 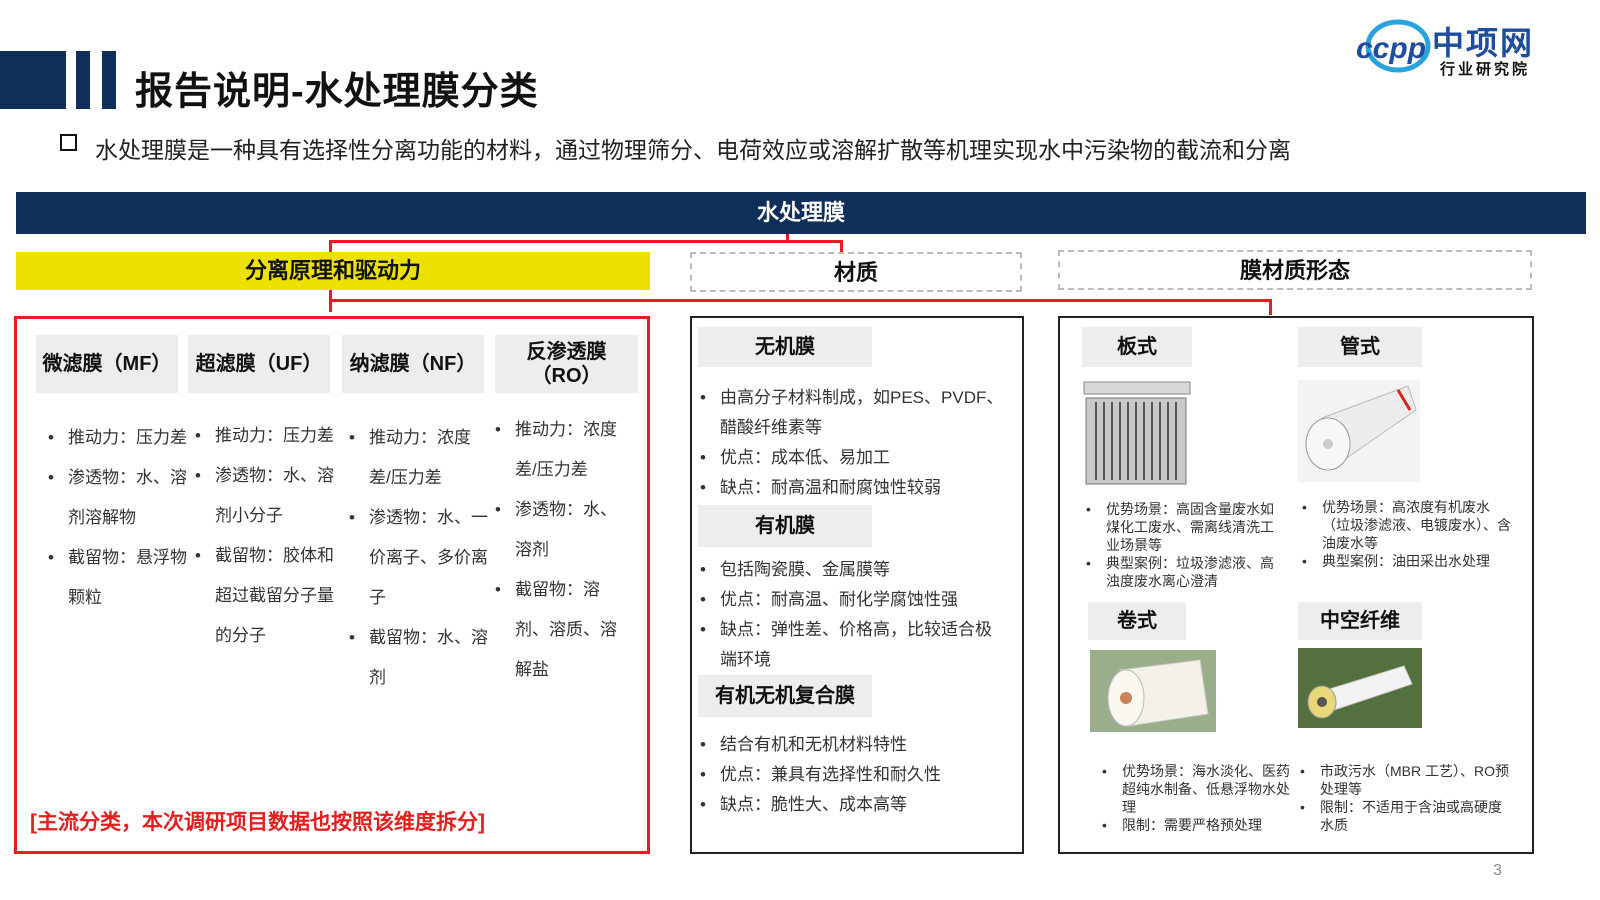 I want to click on form-head-spiral: 卷式, so click(x=1137, y=621).